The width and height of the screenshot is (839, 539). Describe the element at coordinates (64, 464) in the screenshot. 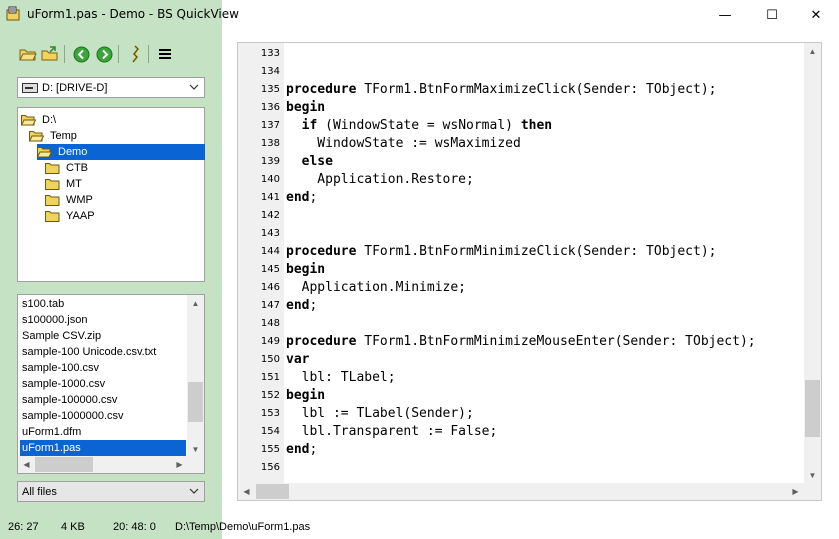

I see `file-list-horizontal-scroll-thumb` at that location.